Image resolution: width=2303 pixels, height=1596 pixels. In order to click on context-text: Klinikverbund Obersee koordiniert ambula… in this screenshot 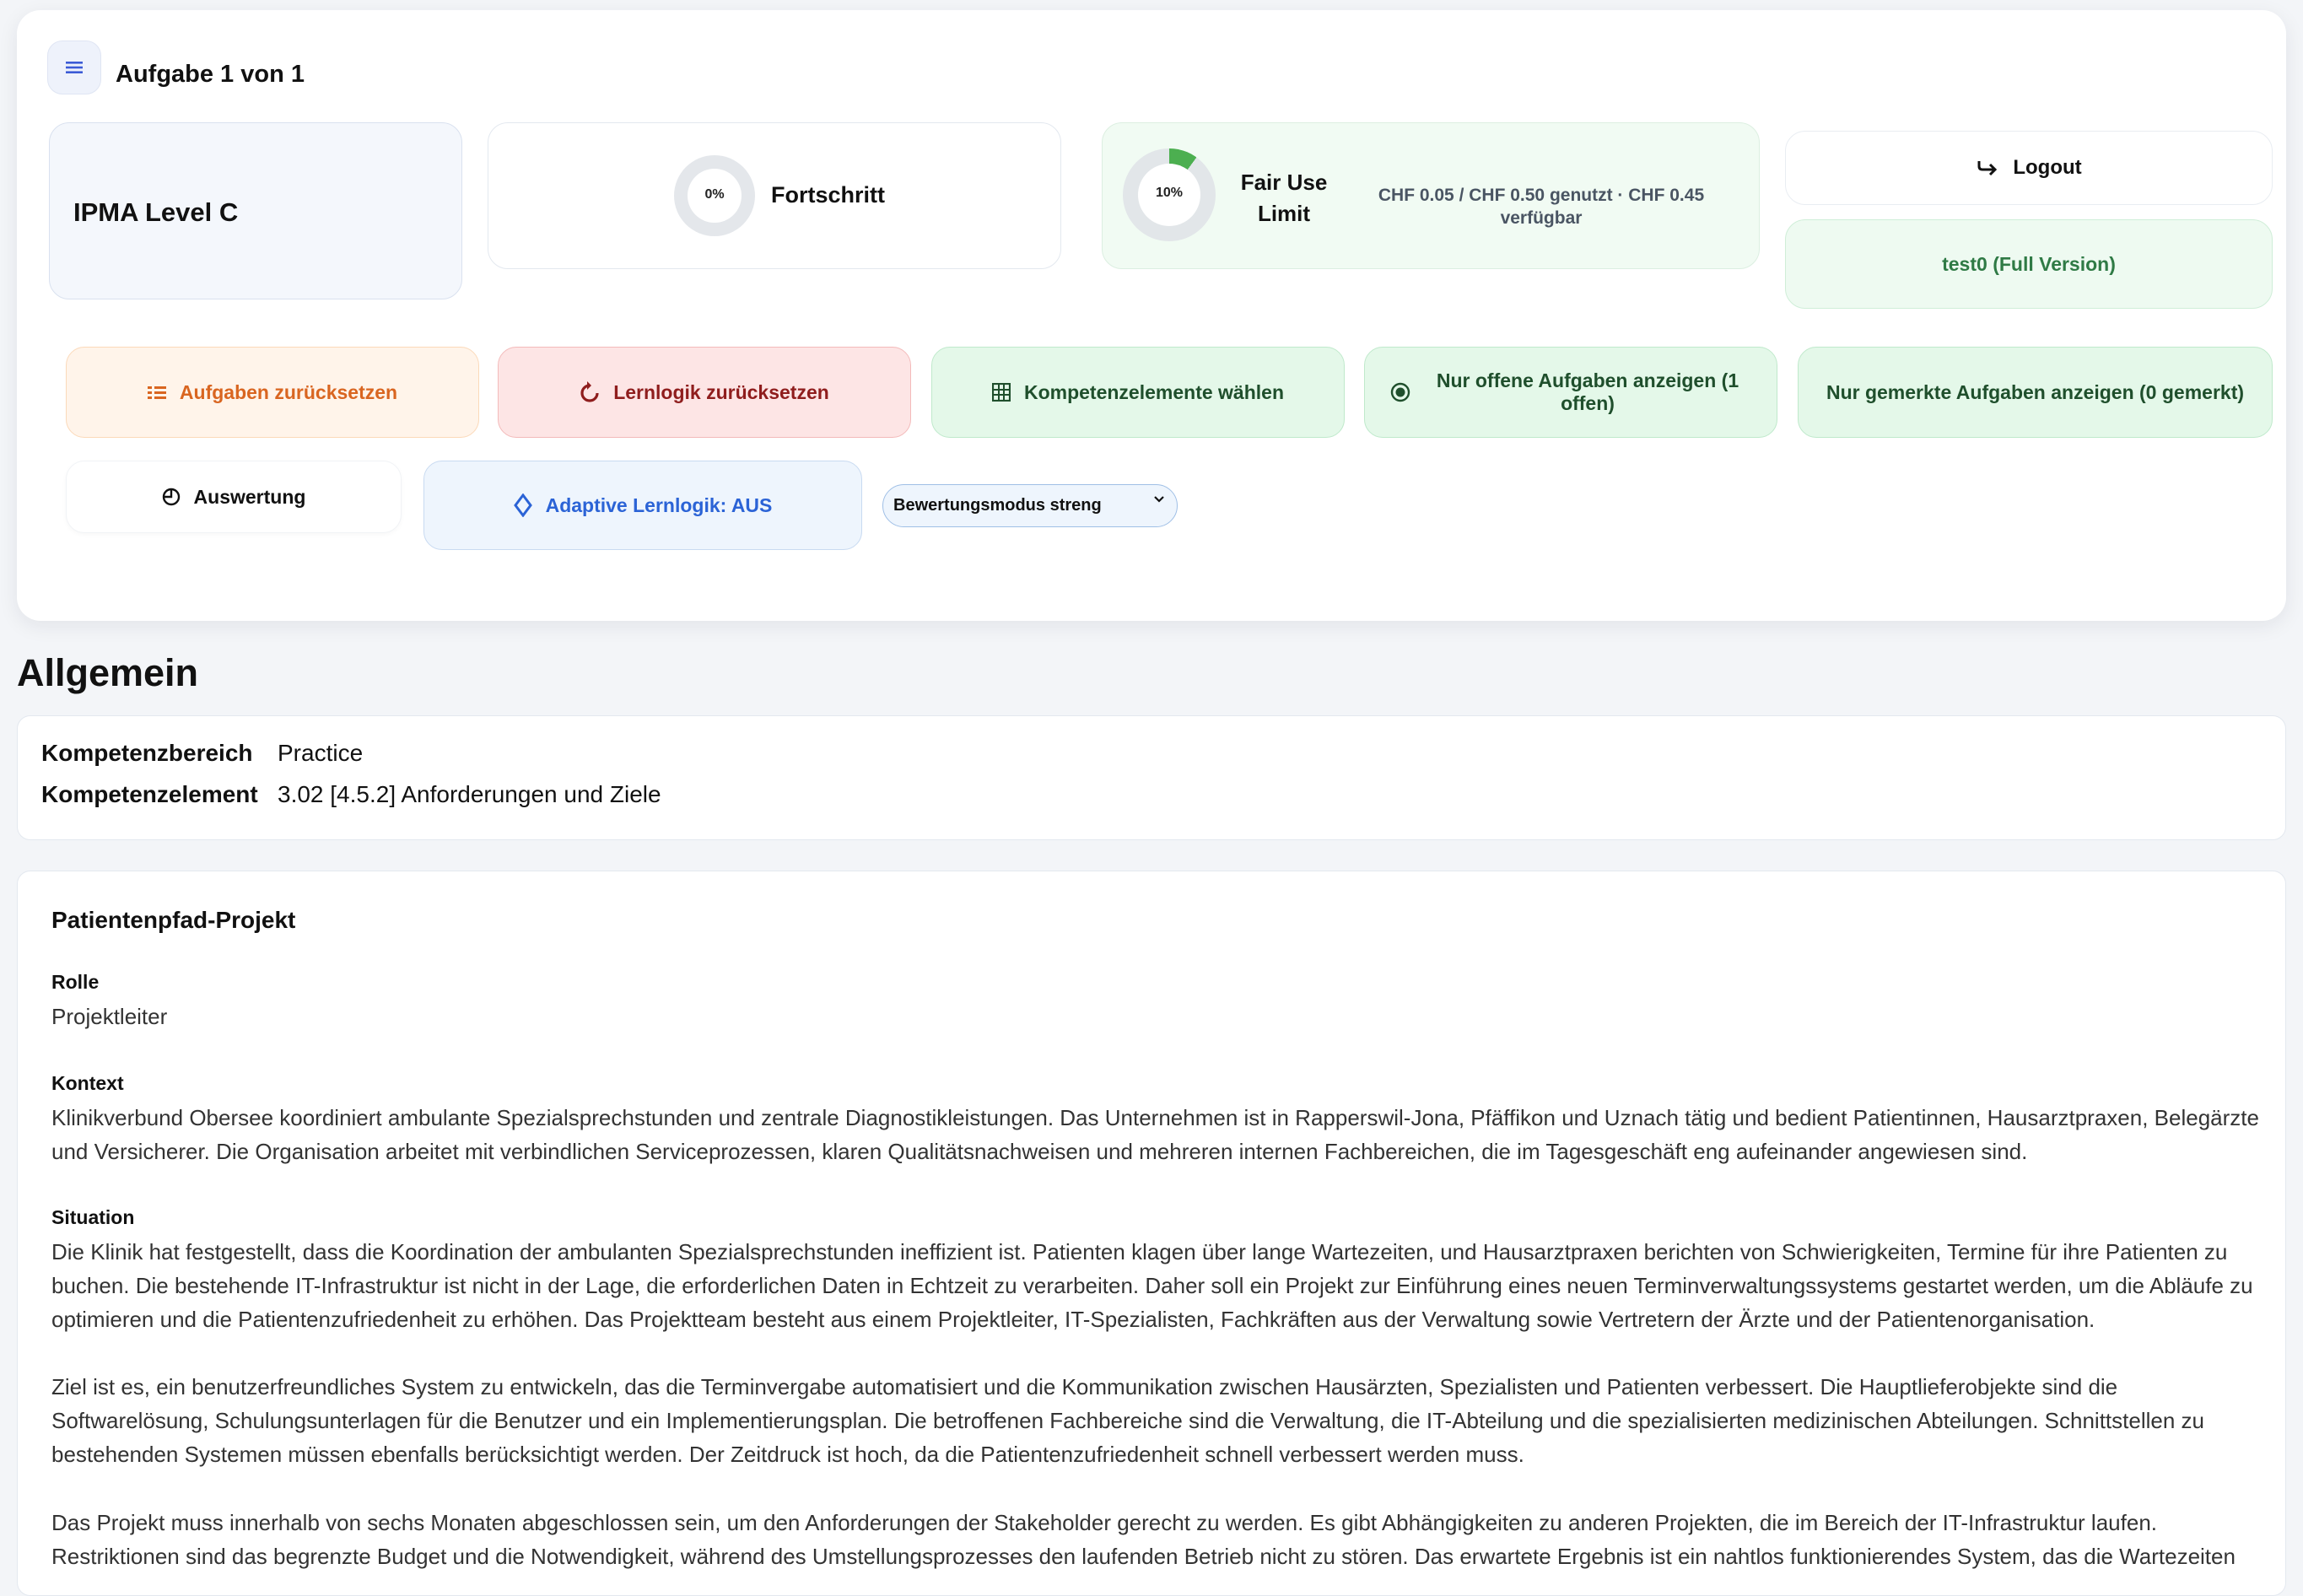, I will do `click(1155, 1135)`.